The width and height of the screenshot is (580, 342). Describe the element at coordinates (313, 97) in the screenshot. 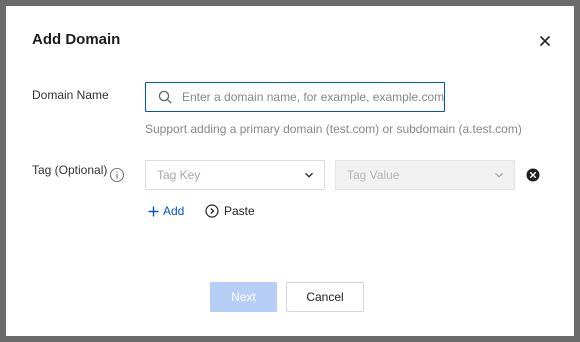

I see `domain-input` at that location.